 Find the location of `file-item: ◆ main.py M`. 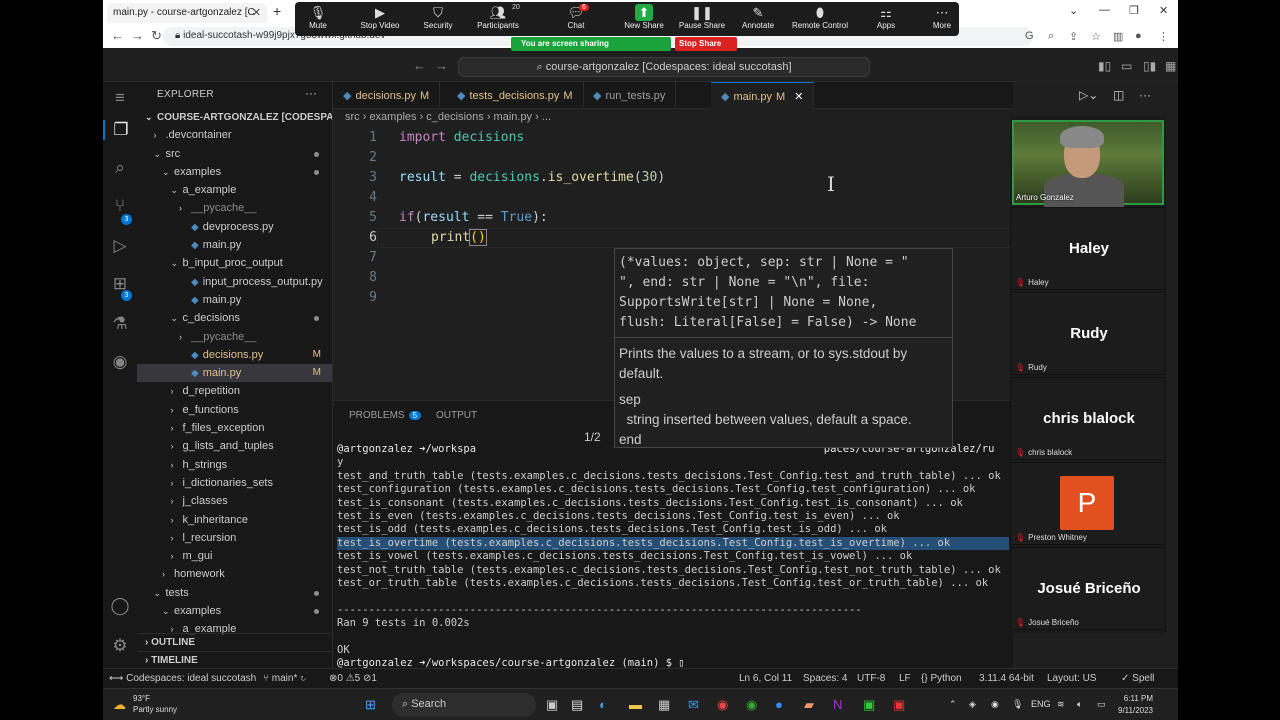

file-item: ◆ main.py M is located at coordinates (234, 373).